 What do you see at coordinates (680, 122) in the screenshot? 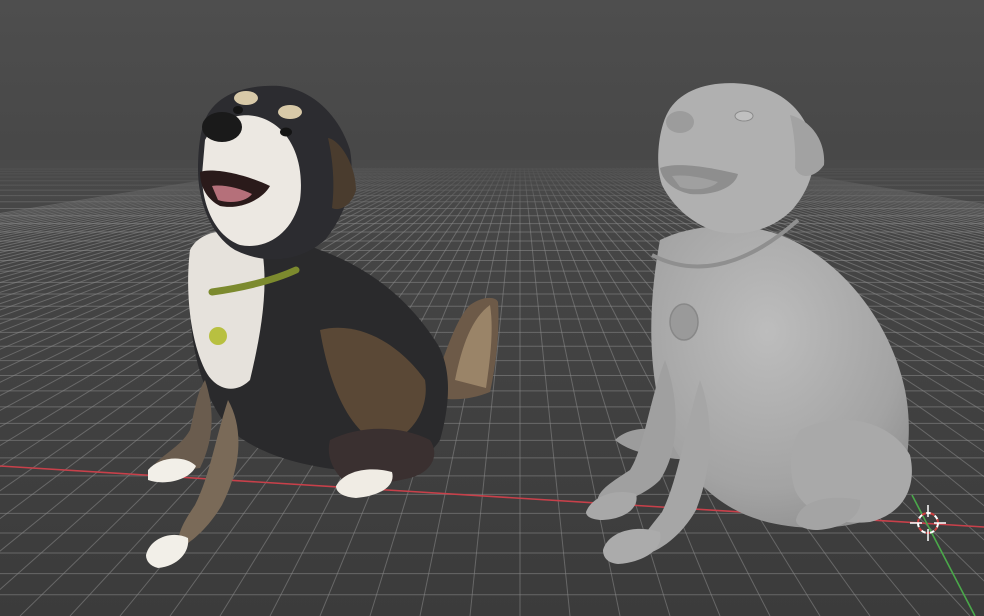
I see `sculpt-dog-nose` at bounding box center [680, 122].